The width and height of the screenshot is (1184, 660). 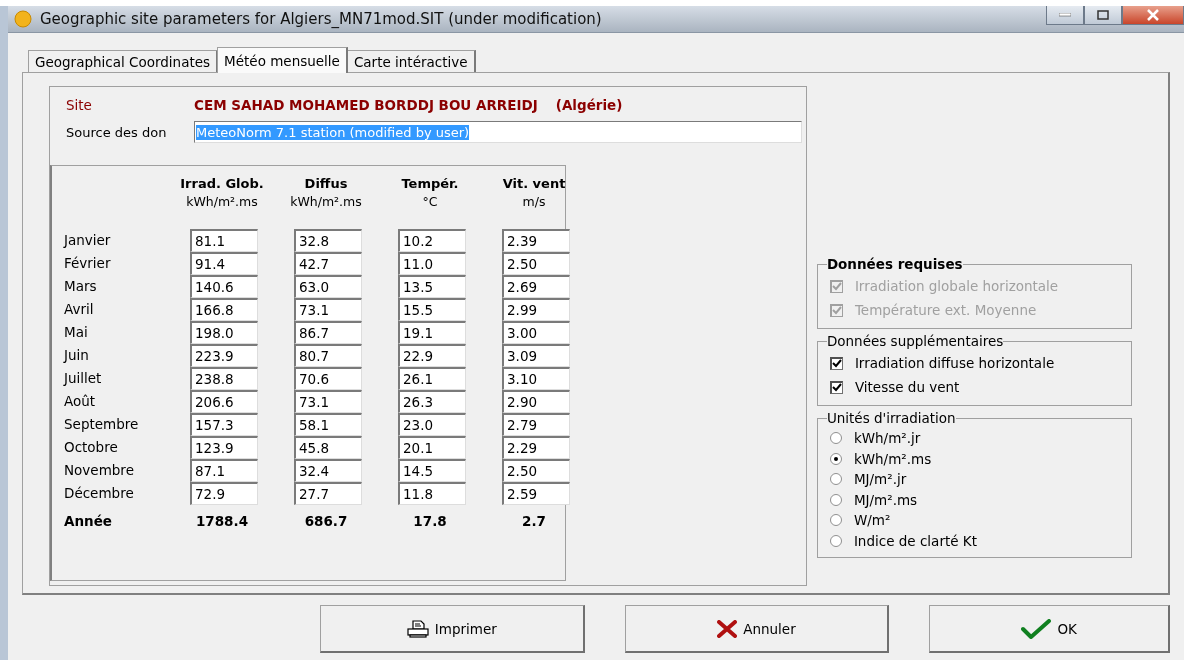 What do you see at coordinates (282, 60) in the screenshot?
I see `tab: Météo mensuelle` at bounding box center [282, 60].